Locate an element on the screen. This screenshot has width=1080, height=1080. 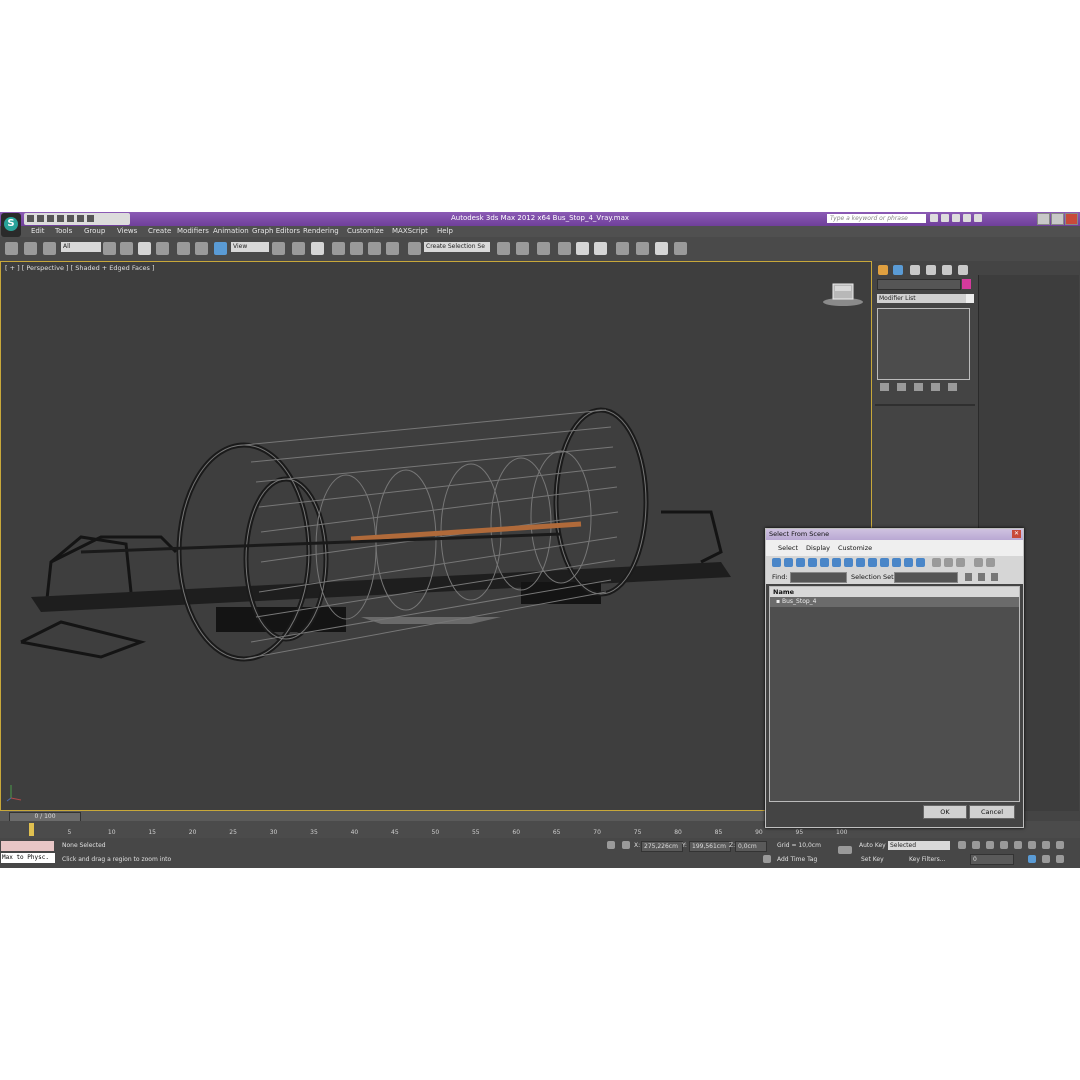
menu-rendering: Rendering is located at coordinates (321, 231).